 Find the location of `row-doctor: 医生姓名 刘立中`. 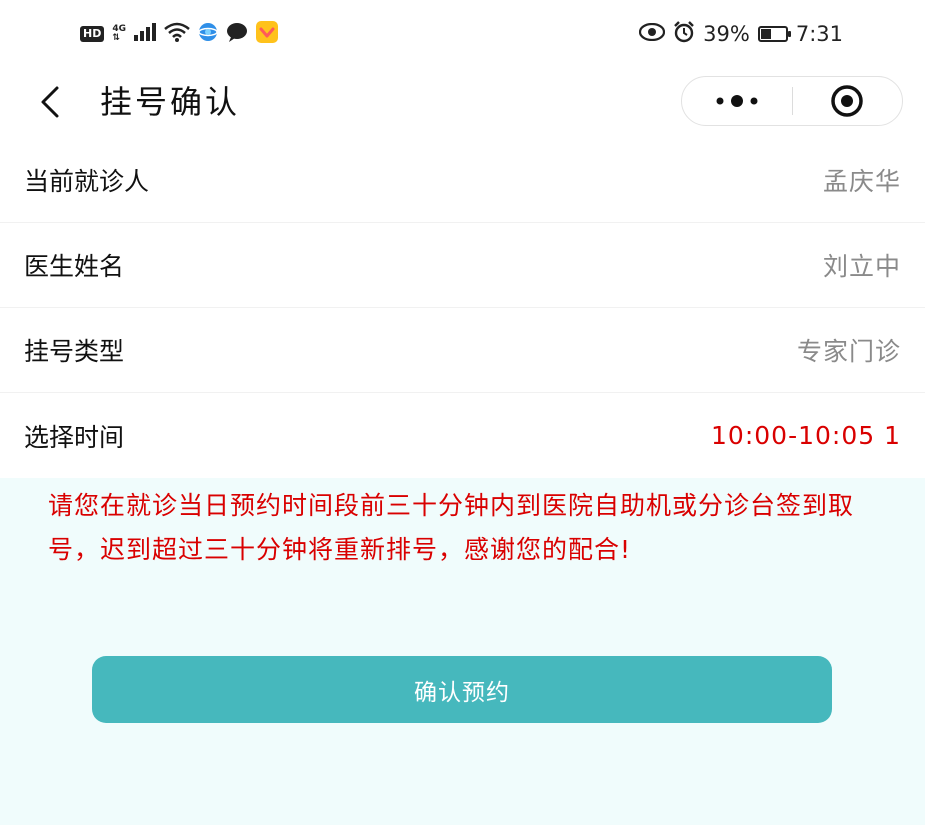

row-doctor: 医生姓名 刘立中 is located at coordinates (462, 265).